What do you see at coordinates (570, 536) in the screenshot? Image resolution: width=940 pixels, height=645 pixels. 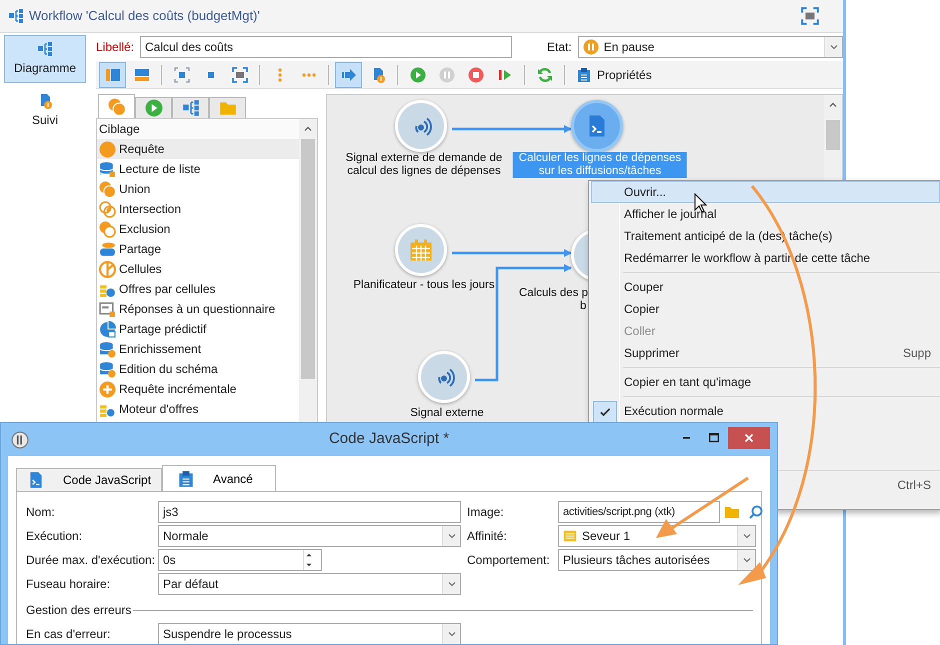 I see `server-icon` at bounding box center [570, 536].